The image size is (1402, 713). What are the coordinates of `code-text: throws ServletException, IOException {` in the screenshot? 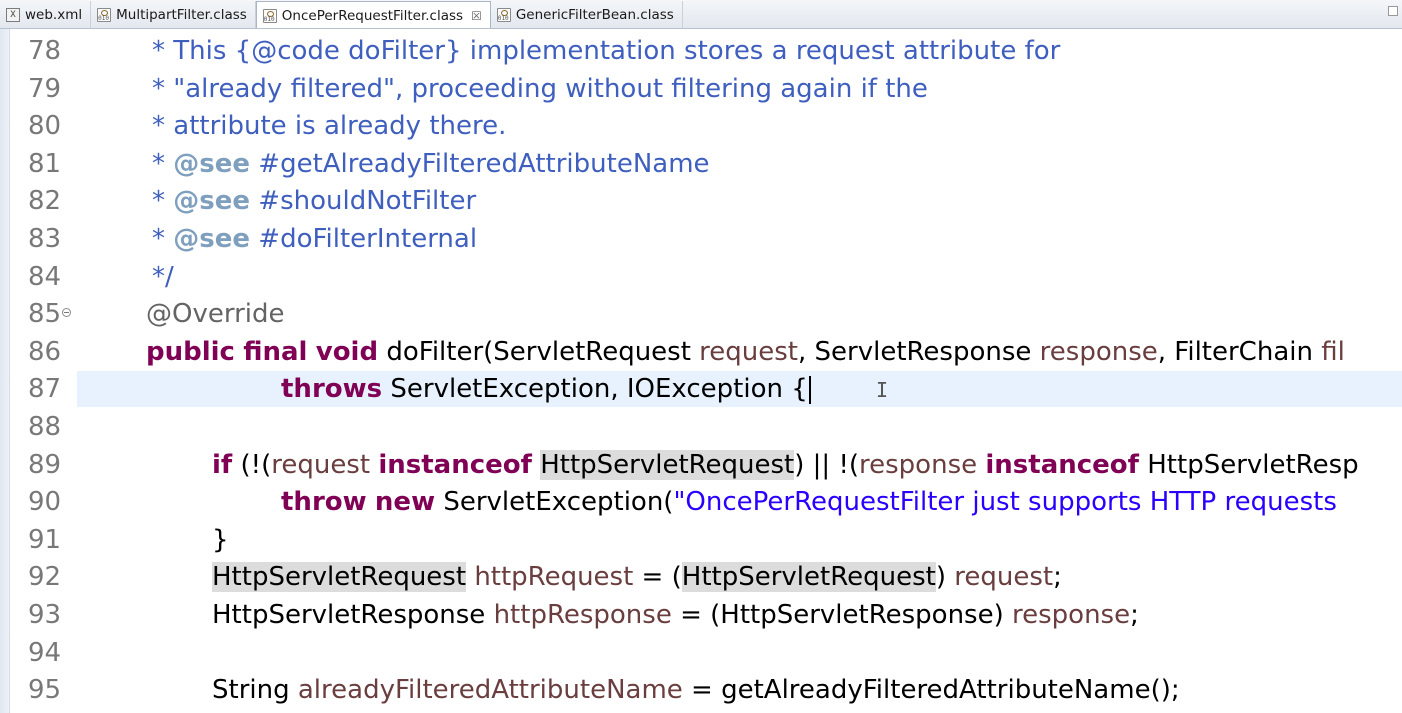 It's located at (544, 389).